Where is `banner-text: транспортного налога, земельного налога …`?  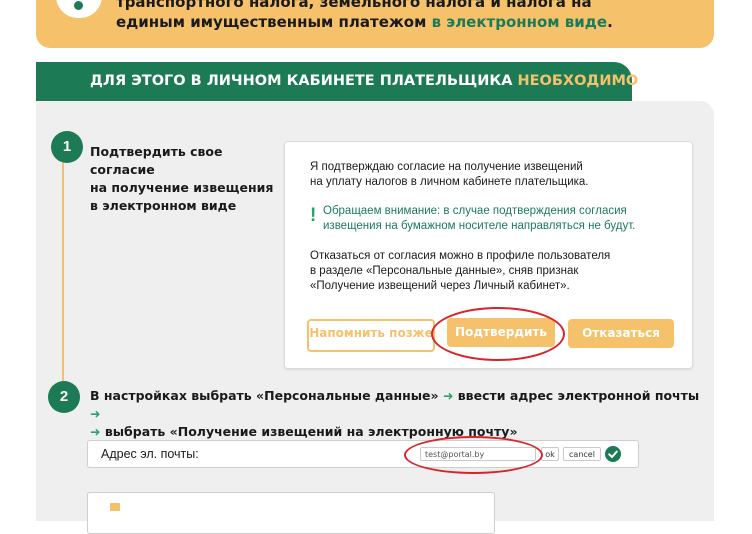
banner-text: транспортного налога, земельного налога … is located at coordinates (406, 16).